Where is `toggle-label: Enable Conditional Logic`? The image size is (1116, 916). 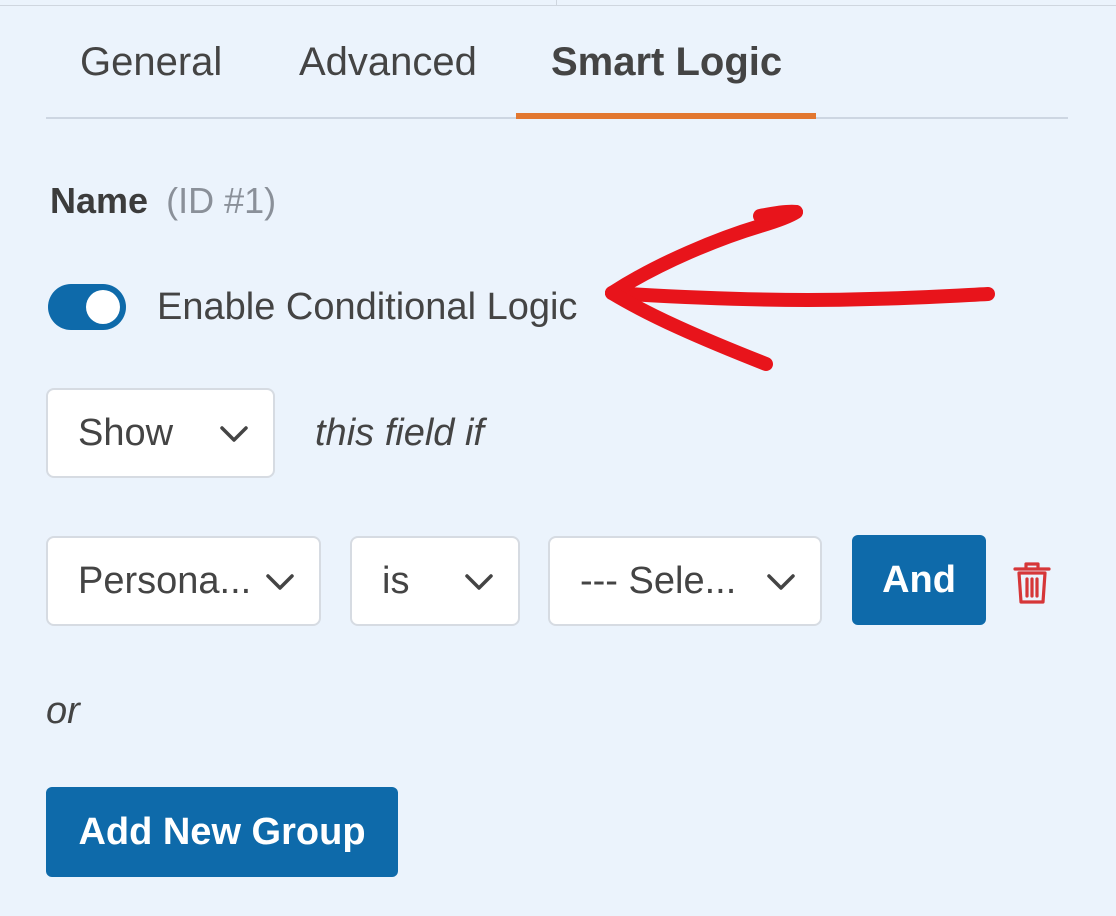 toggle-label: Enable Conditional Logic is located at coordinates (367, 307).